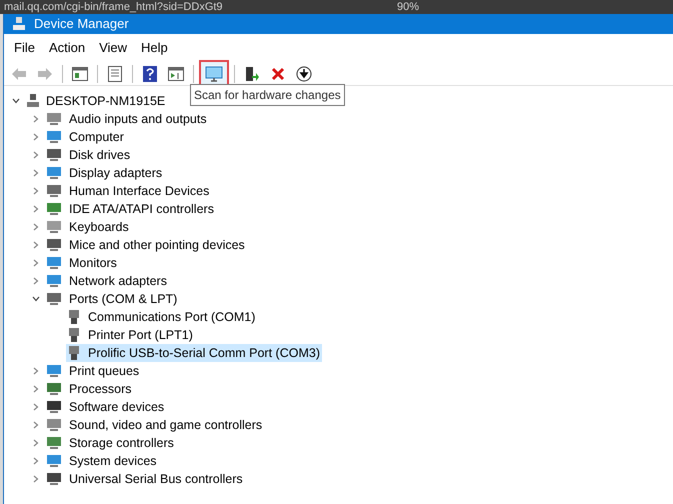 This screenshot has height=504, width=673. Describe the element at coordinates (81, 24) in the screenshot. I see `window-title: Device Manager` at that location.